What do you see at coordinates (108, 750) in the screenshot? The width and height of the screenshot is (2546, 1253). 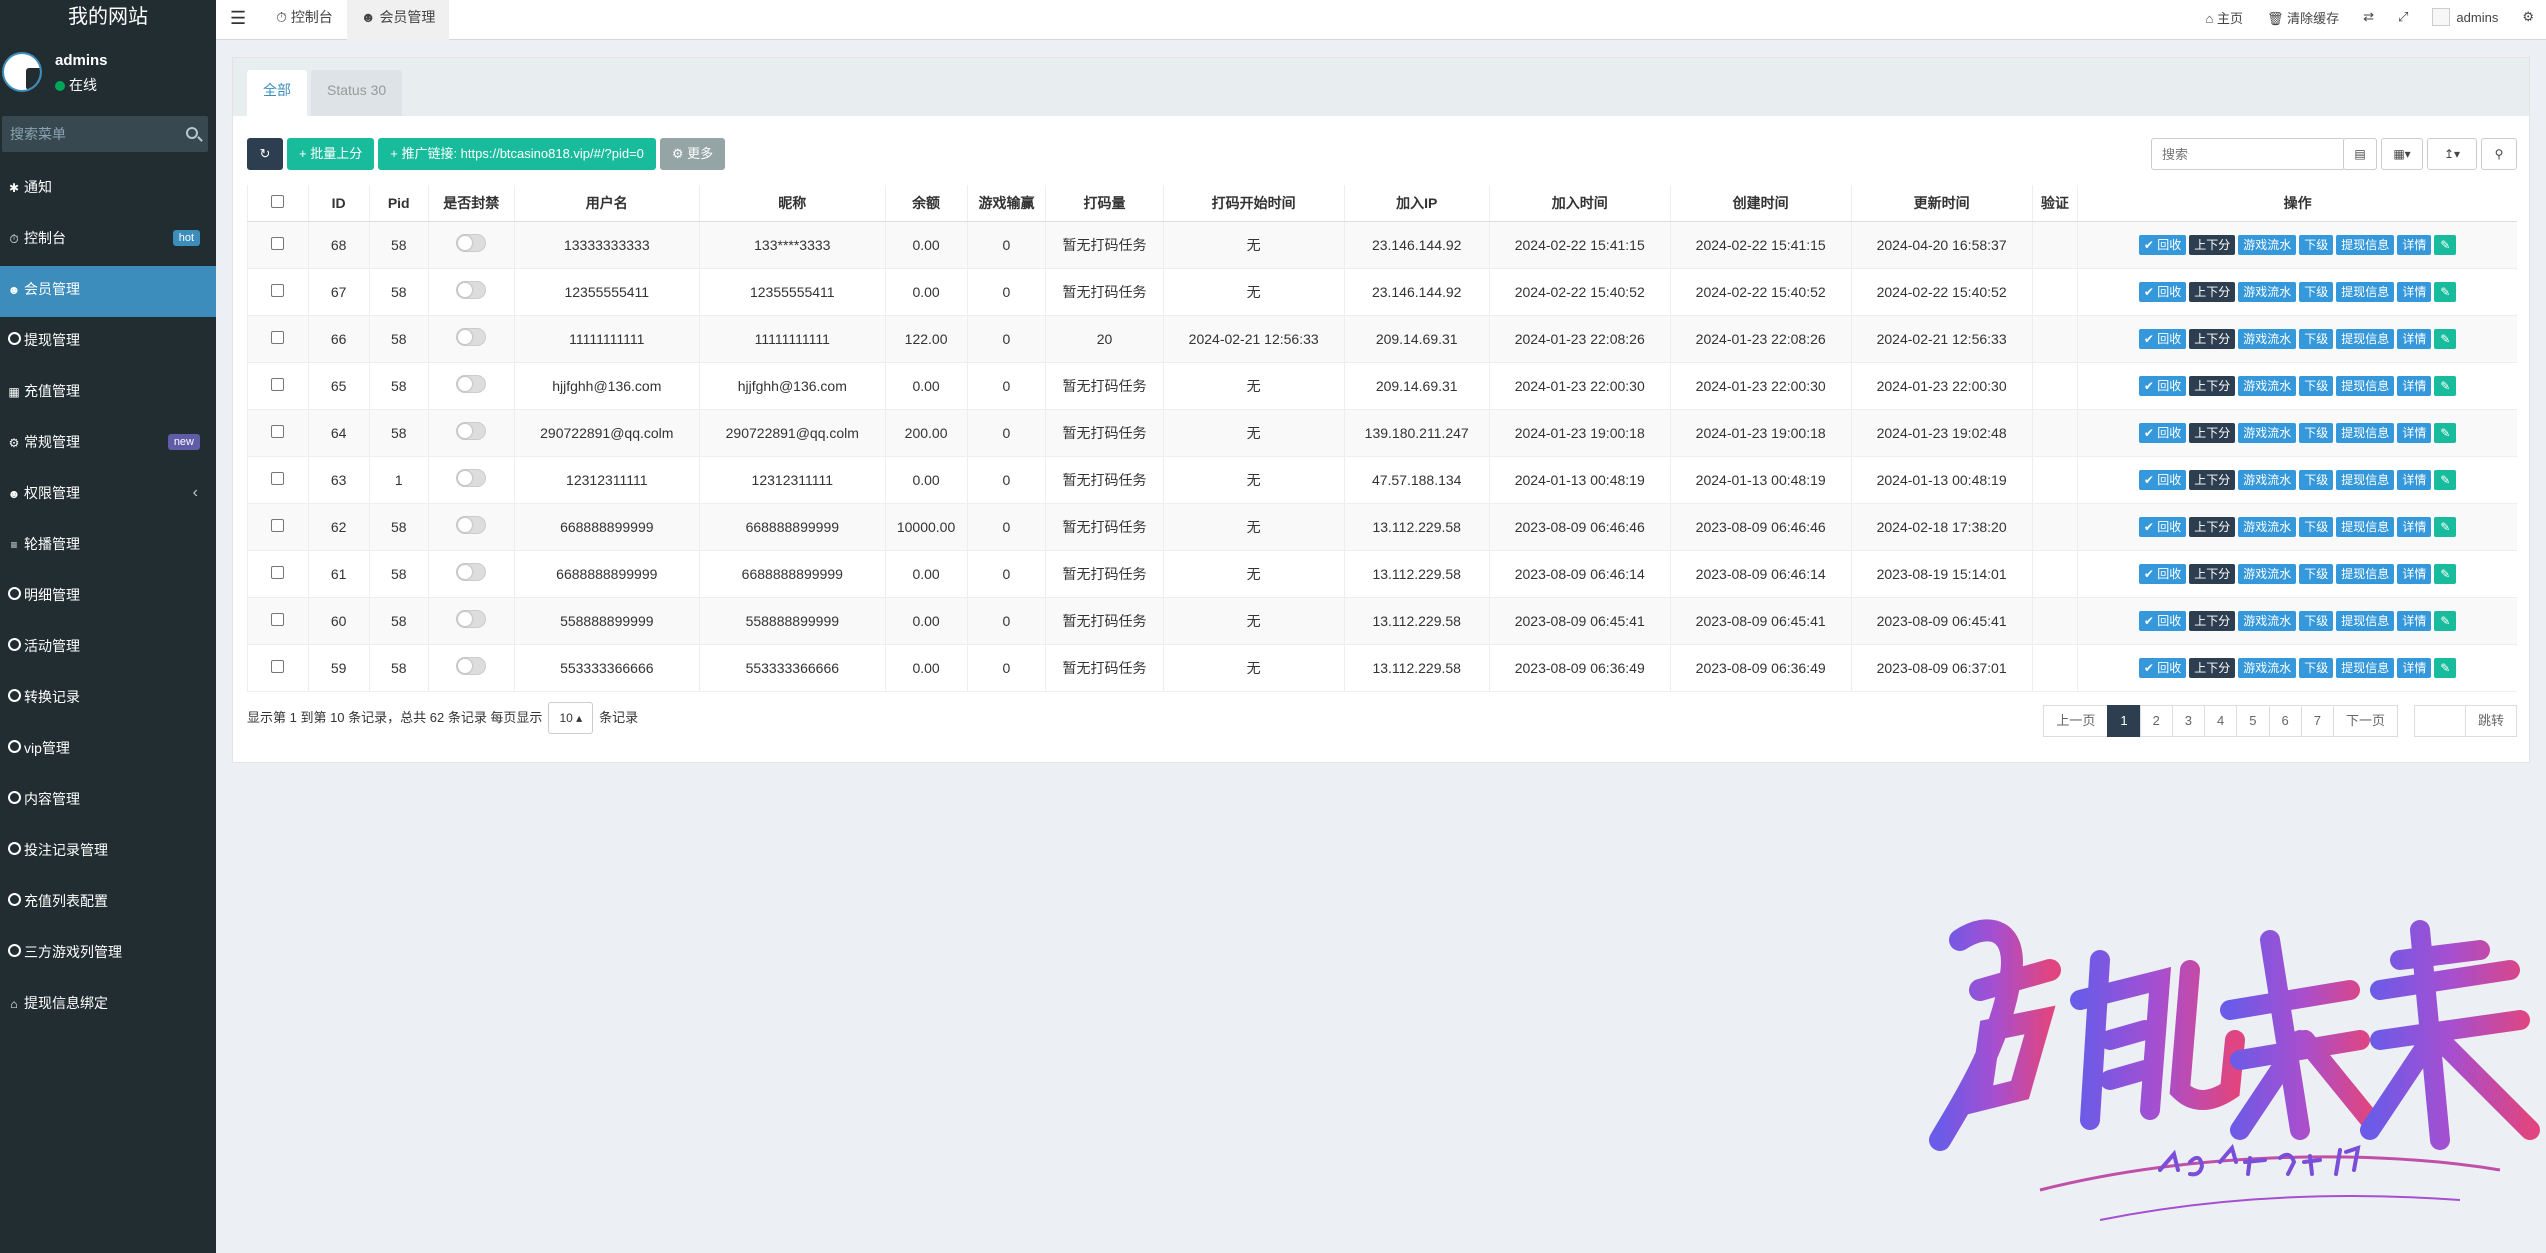 I see `sidebar-item-11: vip管理` at bounding box center [108, 750].